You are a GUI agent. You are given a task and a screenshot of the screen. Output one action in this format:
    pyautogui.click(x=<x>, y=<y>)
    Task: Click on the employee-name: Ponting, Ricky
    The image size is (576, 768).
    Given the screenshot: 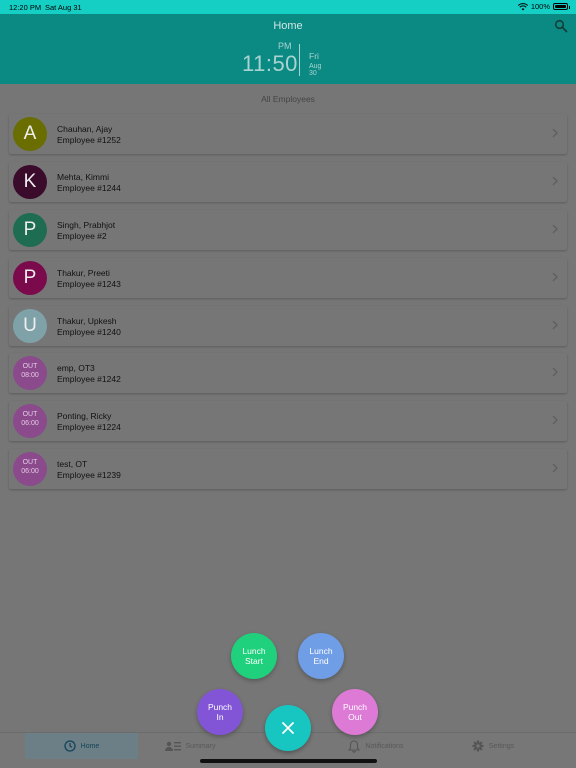 What is the action you would take?
    pyautogui.click(x=84, y=416)
    